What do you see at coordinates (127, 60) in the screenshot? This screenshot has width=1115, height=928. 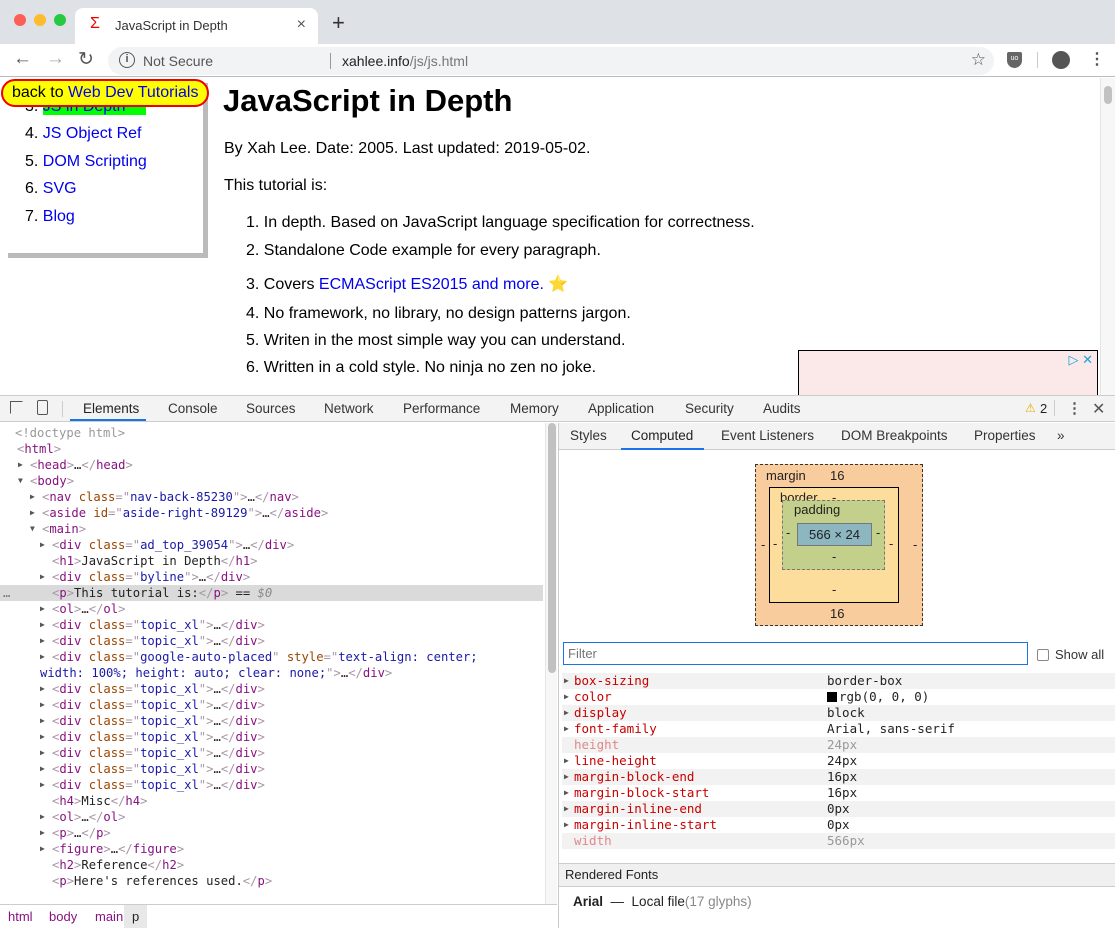 I see `info-icon: i` at bounding box center [127, 60].